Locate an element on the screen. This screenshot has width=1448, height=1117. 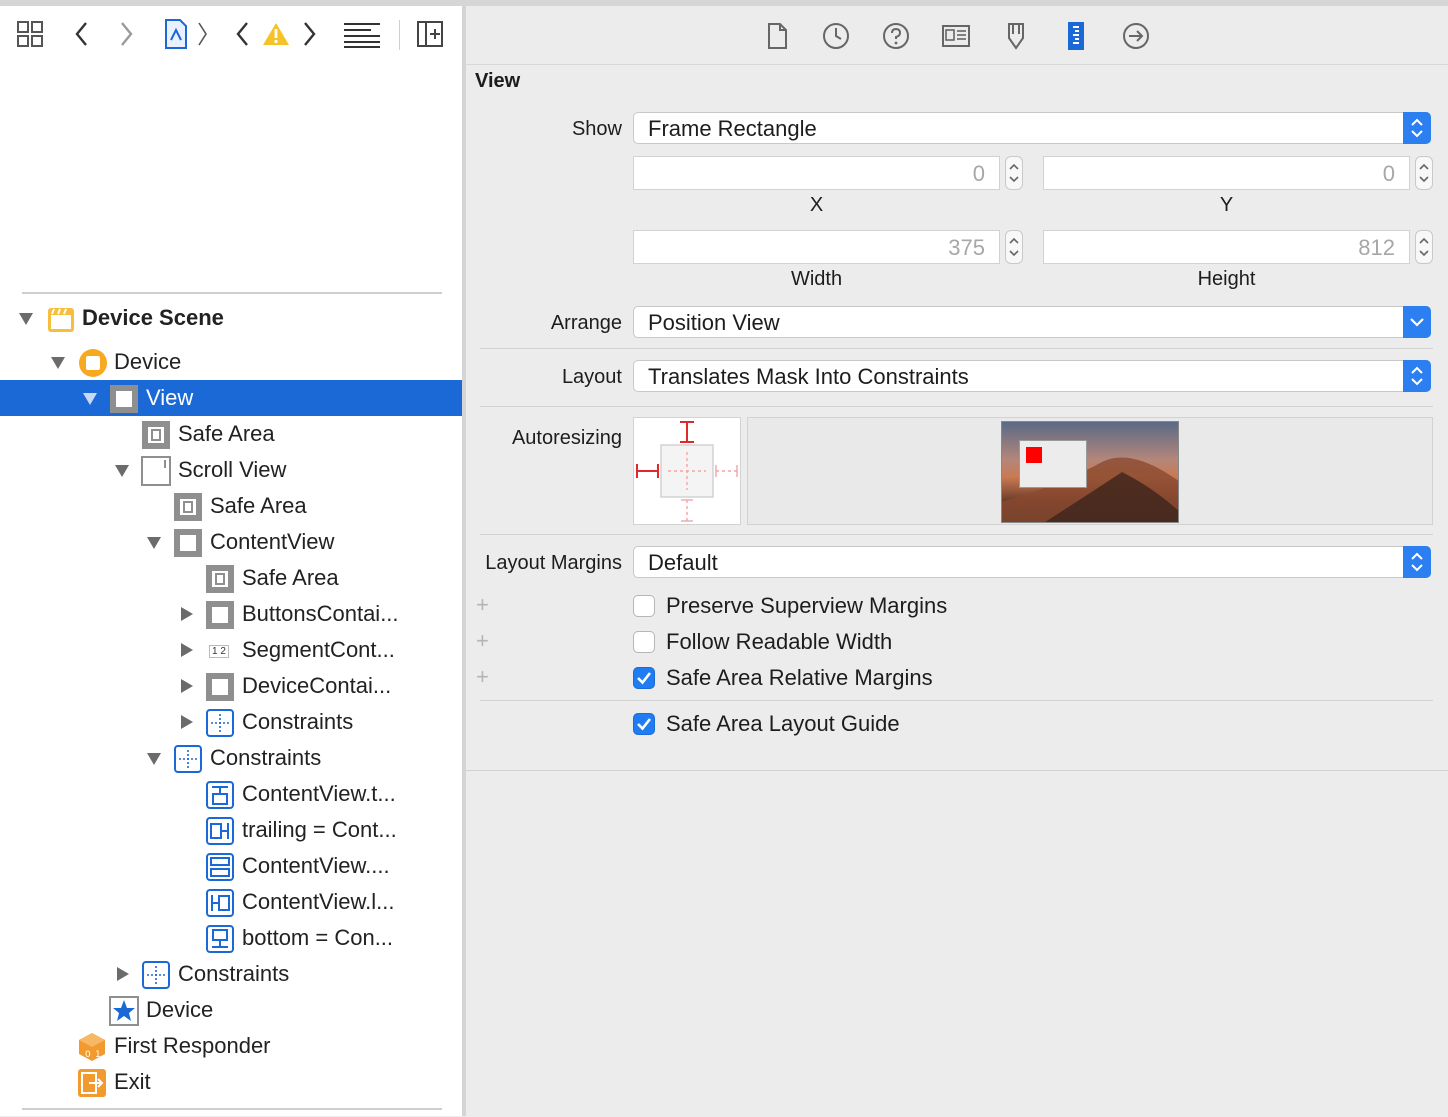
outline-label: ContentView is located at coordinates (272, 541).